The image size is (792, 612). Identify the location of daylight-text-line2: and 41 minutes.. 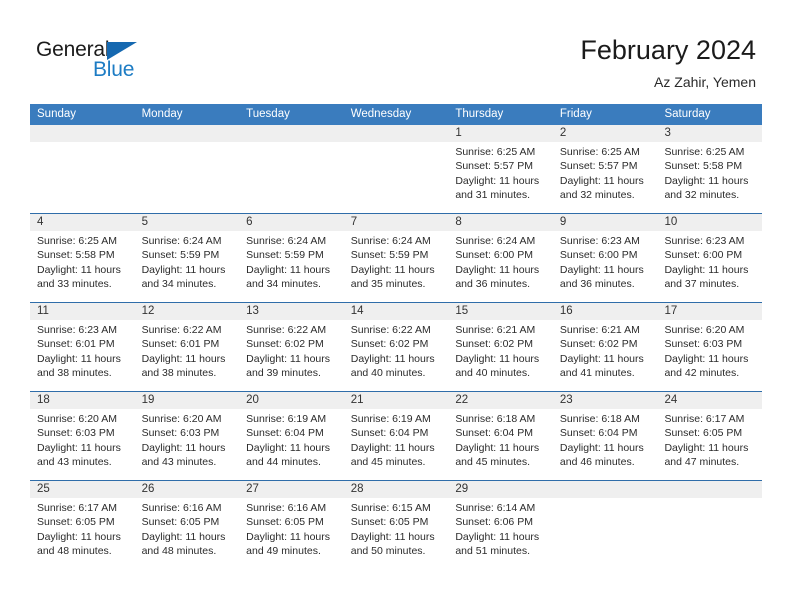
(597, 372).